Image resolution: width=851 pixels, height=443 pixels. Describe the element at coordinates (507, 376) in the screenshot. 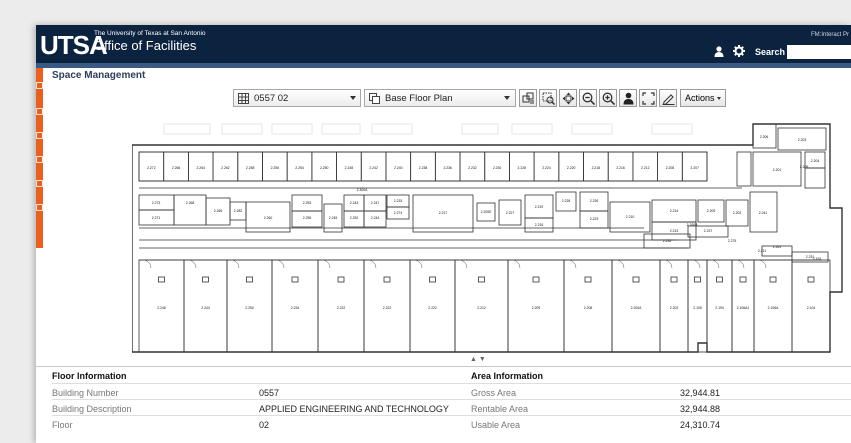

I see `area-info-title: Area Information` at that location.